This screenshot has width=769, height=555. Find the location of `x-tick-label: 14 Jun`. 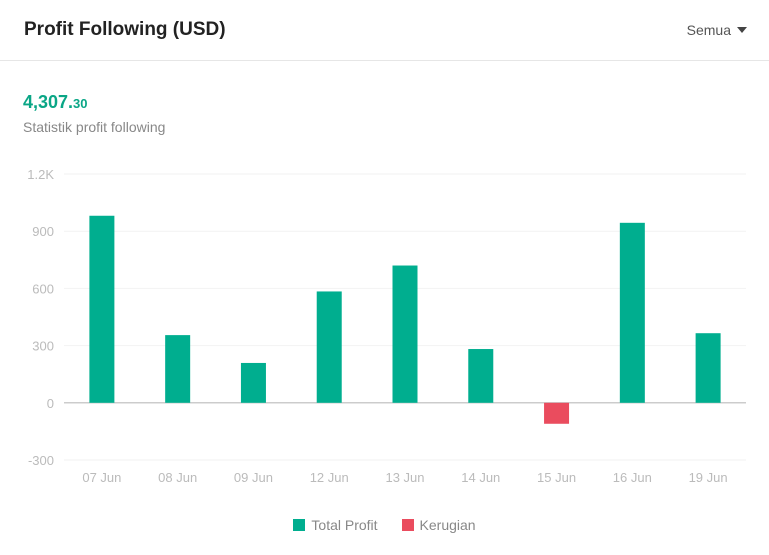

x-tick-label: 14 Jun is located at coordinates (480, 477).